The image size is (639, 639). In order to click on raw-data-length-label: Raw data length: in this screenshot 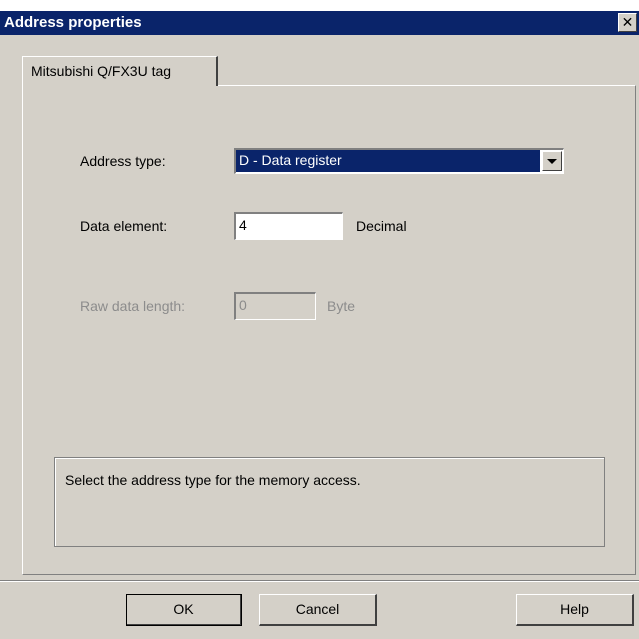, I will do `click(133, 306)`.